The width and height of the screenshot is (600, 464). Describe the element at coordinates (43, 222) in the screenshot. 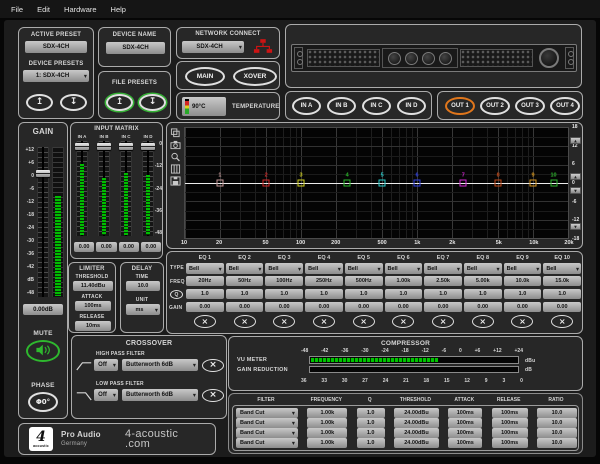

I see `gain-fader` at that location.